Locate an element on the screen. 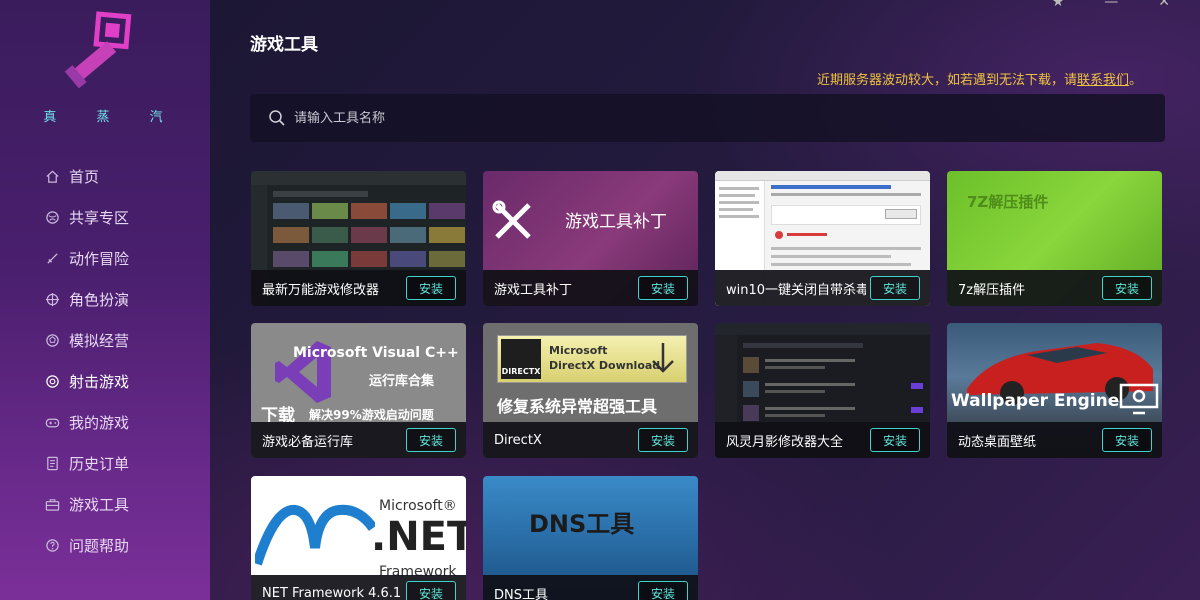 This screenshot has width=1200, height=600. logo-icon is located at coordinates (98, 50).